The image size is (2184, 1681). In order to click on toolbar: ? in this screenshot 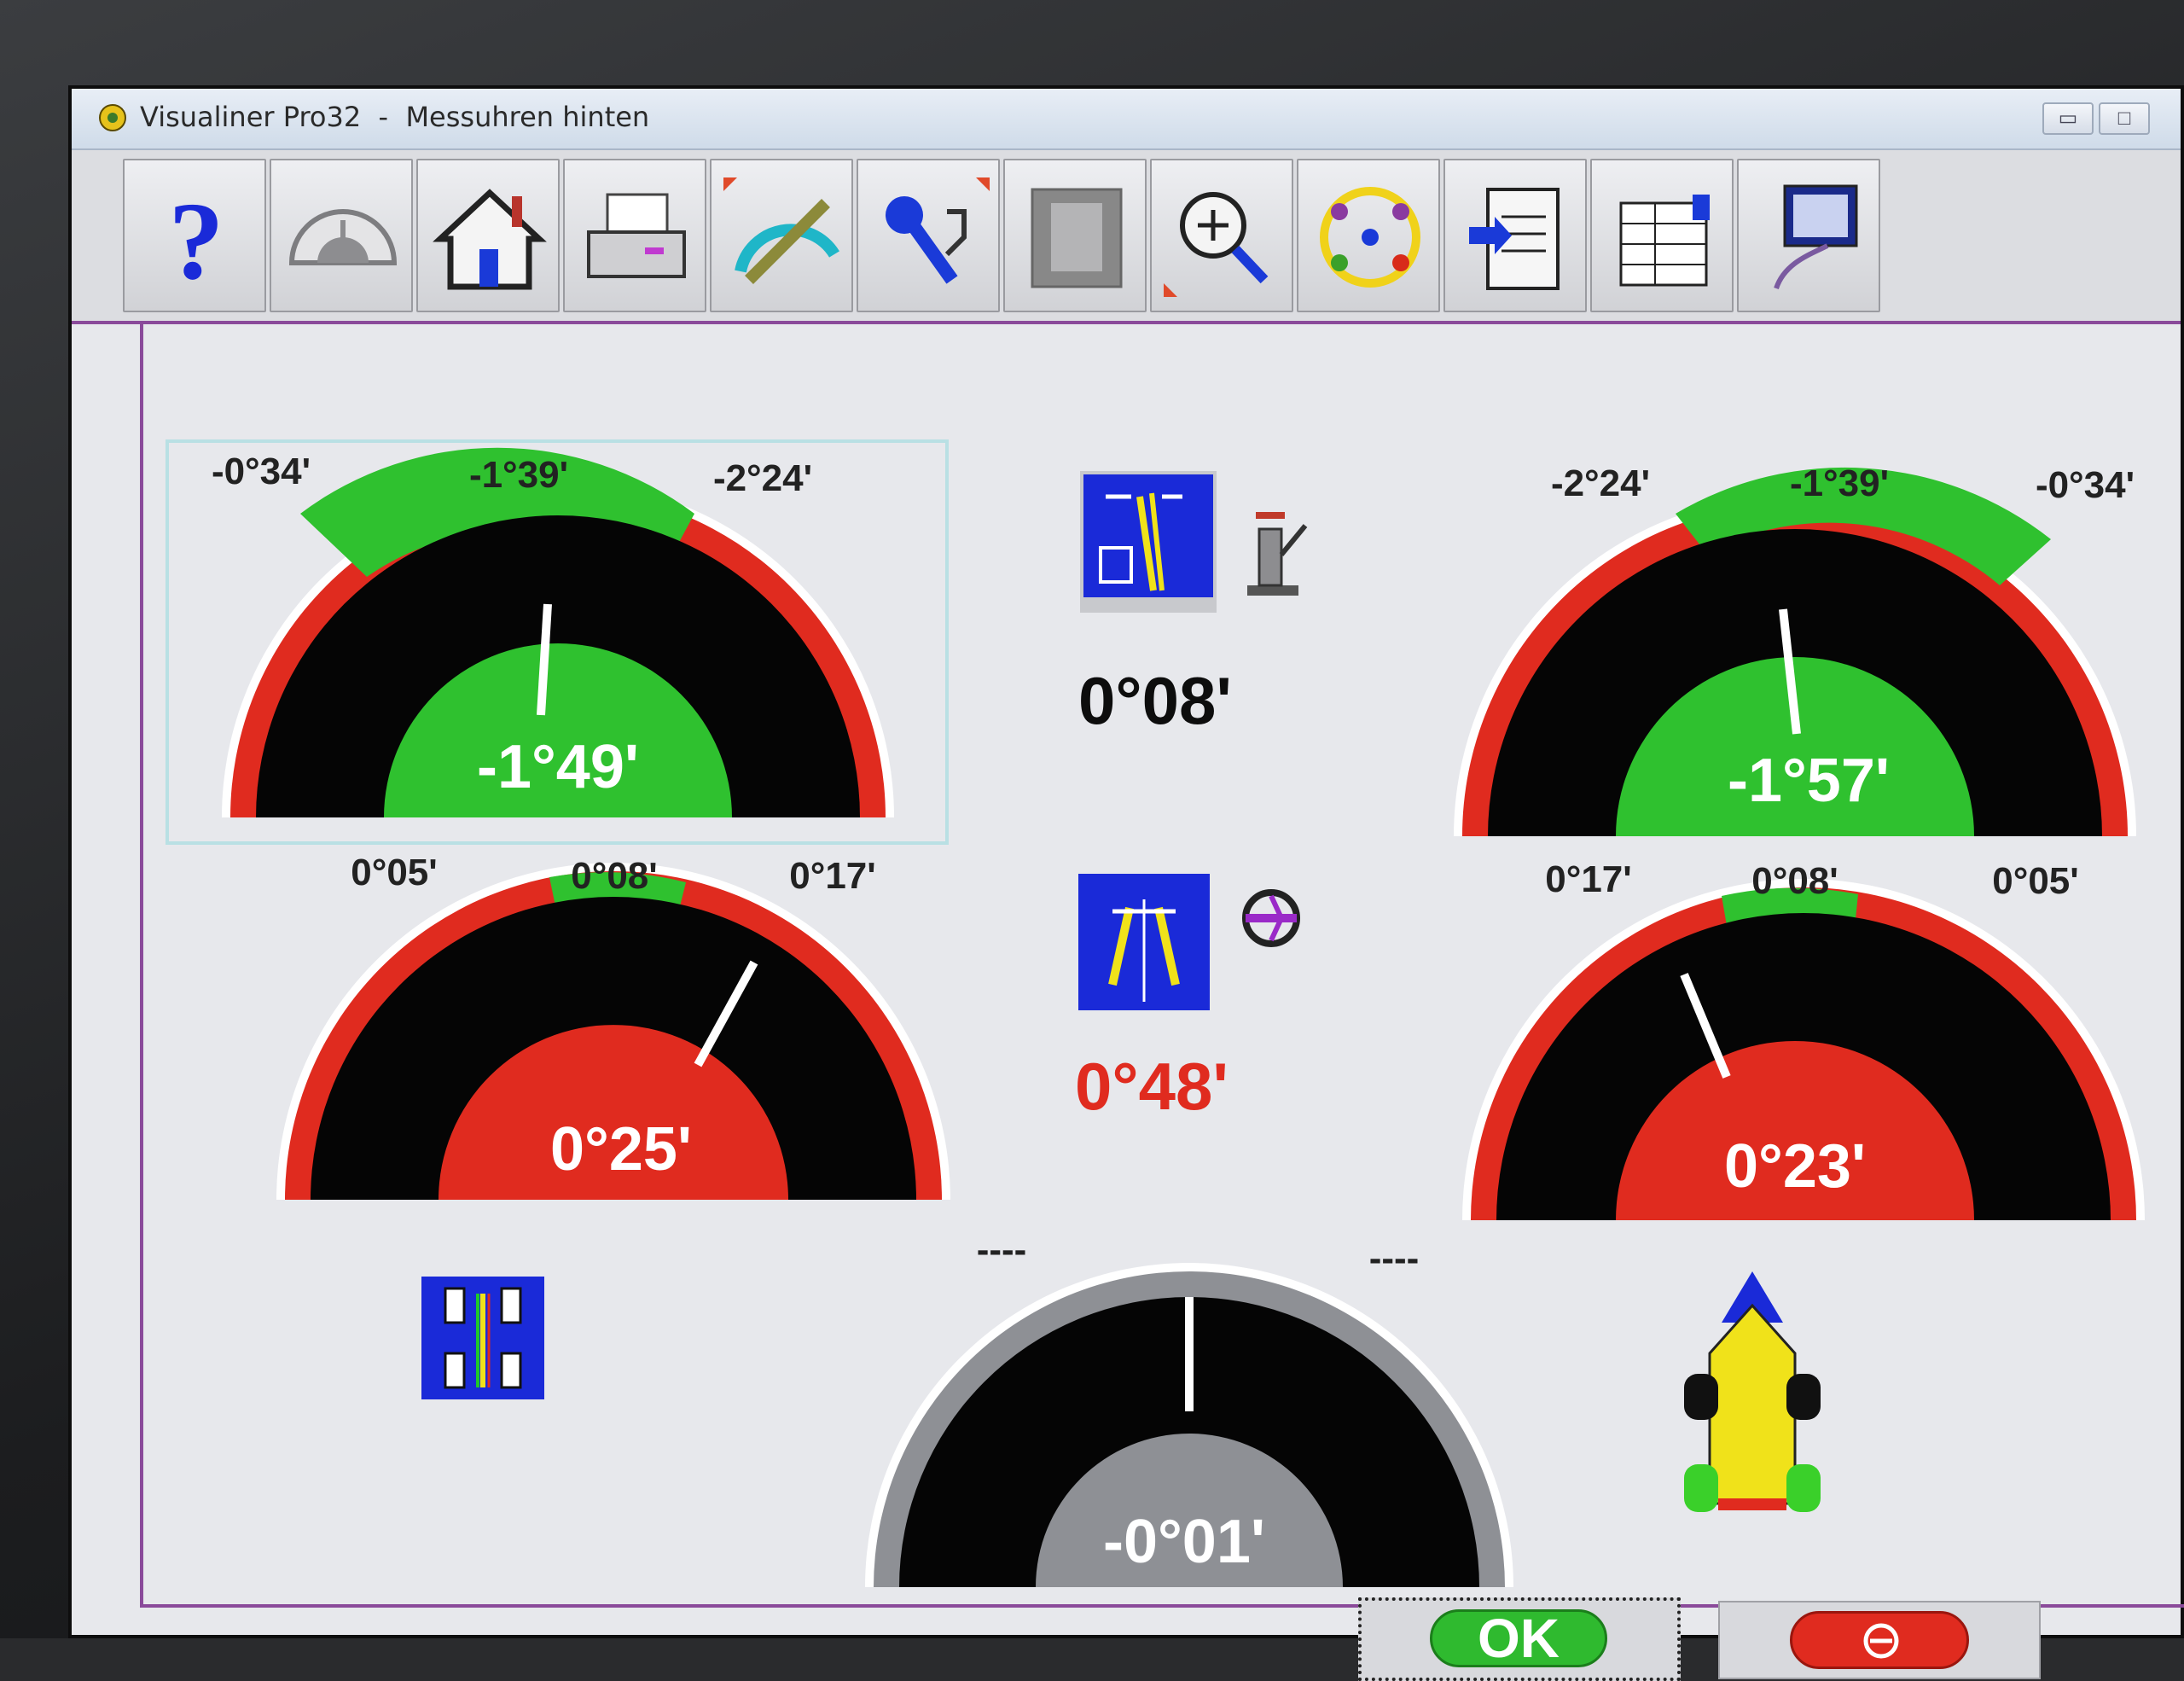, I will do `click(1126, 237)`.